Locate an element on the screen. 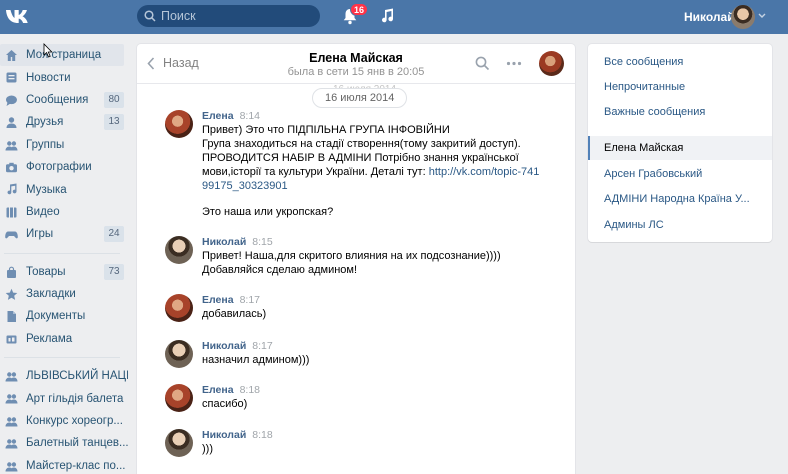 Image resolution: width=788 pixels, height=474 pixels. sidebar-community: Арт гільдія балета is located at coordinates (64, 398).